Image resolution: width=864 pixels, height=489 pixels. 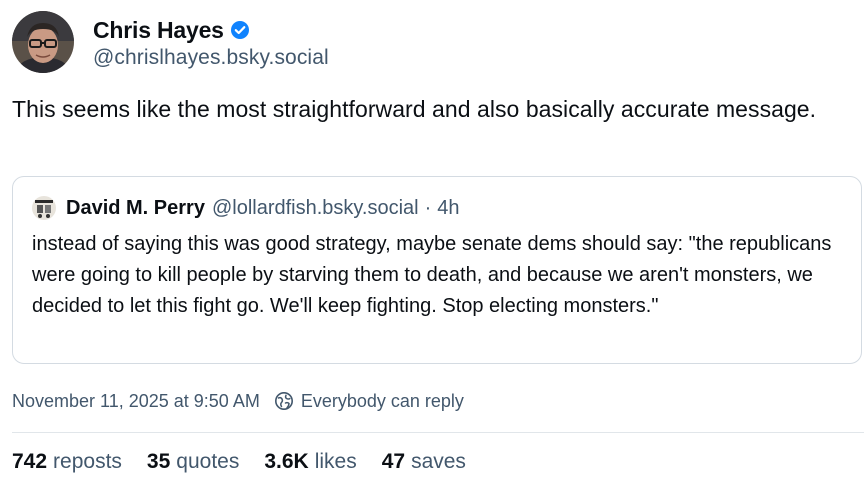 What do you see at coordinates (438, 461) in the screenshot?
I see `stat-label: saves` at bounding box center [438, 461].